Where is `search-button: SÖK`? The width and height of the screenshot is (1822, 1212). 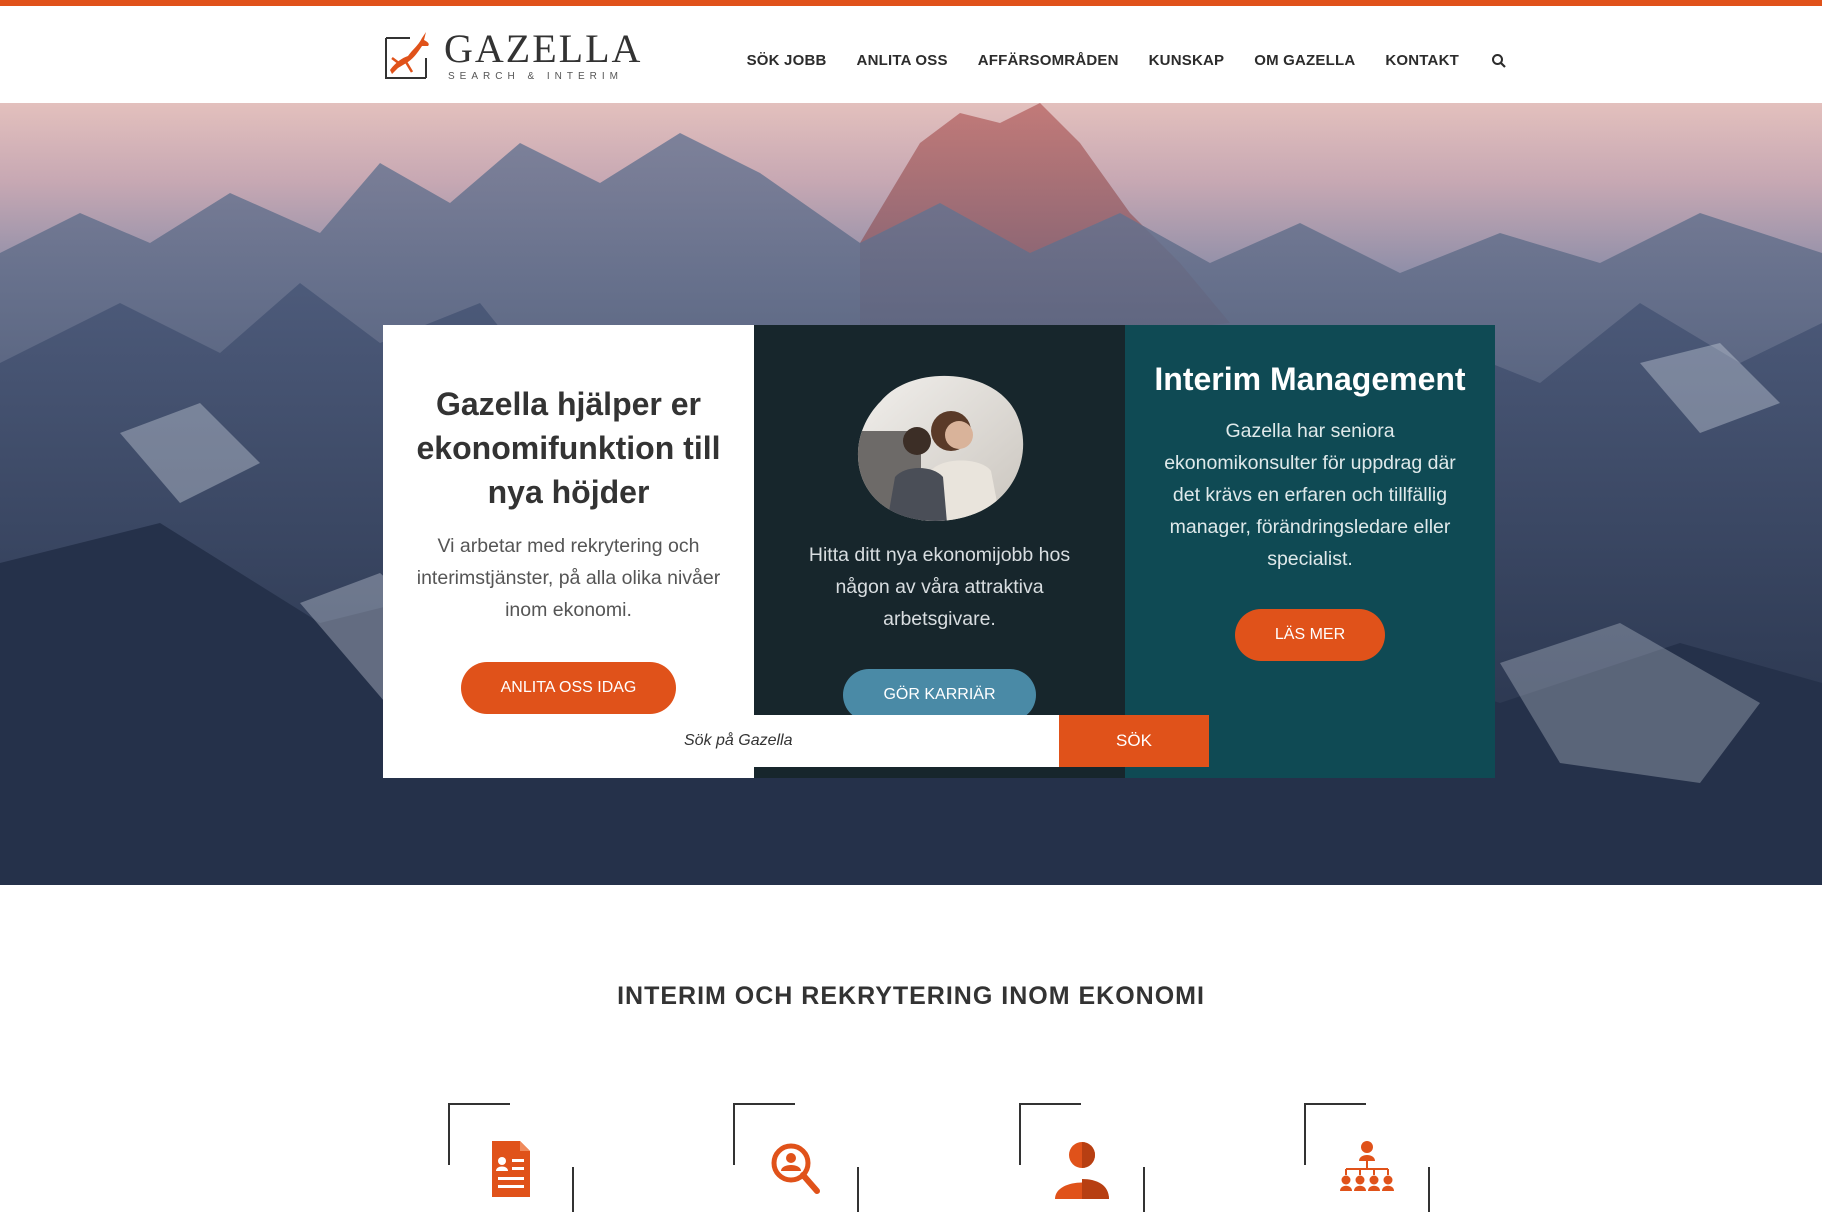 search-button: SÖK is located at coordinates (1134, 741).